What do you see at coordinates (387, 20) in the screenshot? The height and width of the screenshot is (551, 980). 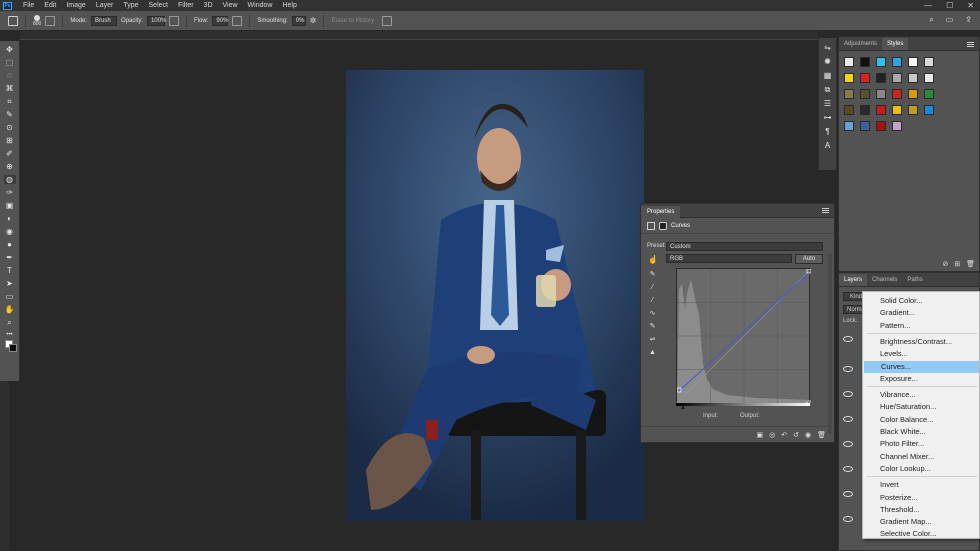 I see `pressure-size-icon` at bounding box center [387, 20].